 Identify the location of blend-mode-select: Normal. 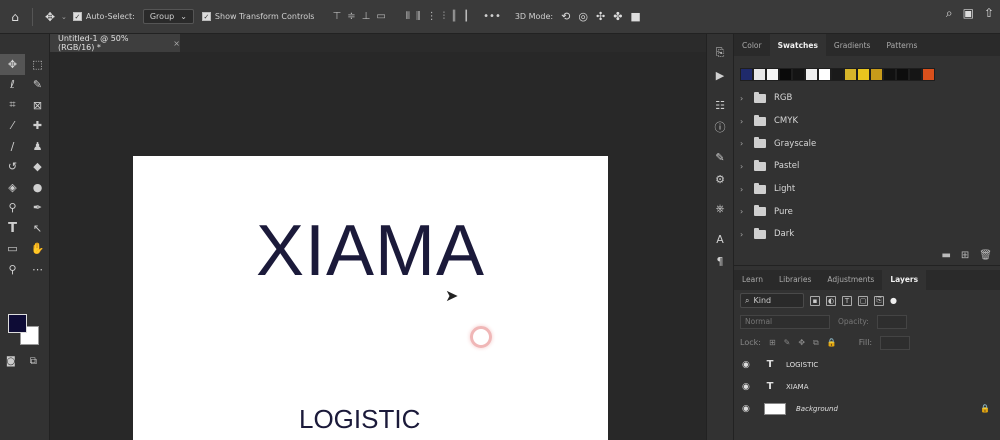
(785, 321).